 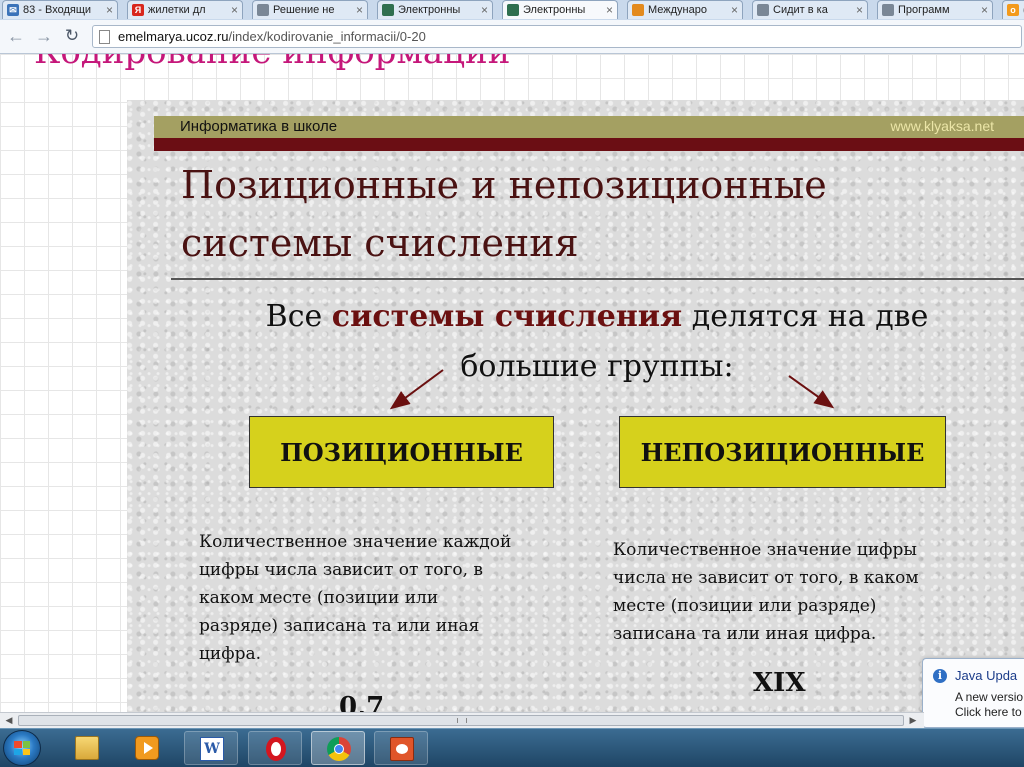 I want to click on globe-icon, so click(x=638, y=10).